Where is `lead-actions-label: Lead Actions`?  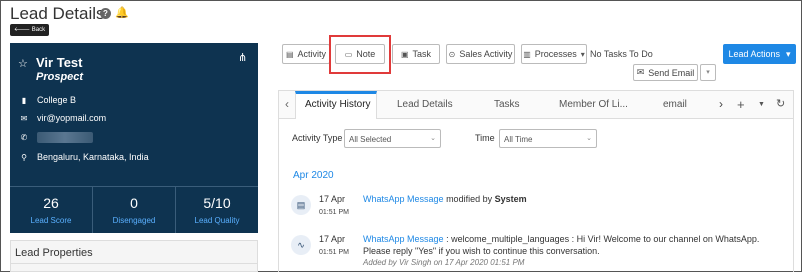 lead-actions-label: Lead Actions is located at coordinates (754, 54).